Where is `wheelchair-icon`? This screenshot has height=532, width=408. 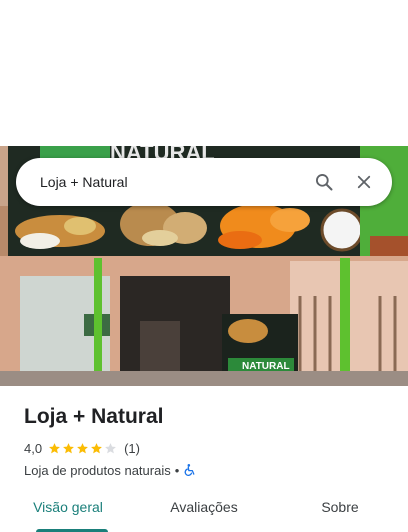 wheelchair-icon is located at coordinates (189, 470).